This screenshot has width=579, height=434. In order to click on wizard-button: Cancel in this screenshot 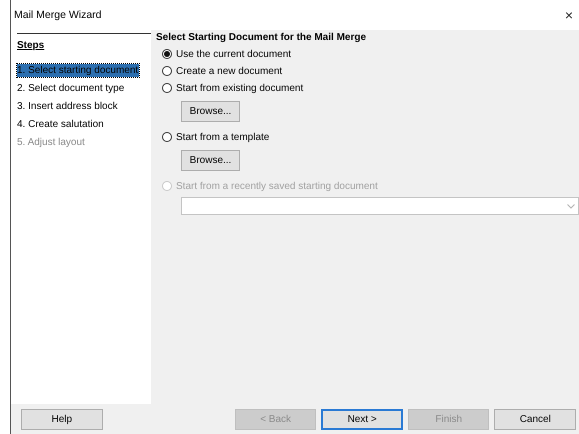, I will do `click(535, 419)`.